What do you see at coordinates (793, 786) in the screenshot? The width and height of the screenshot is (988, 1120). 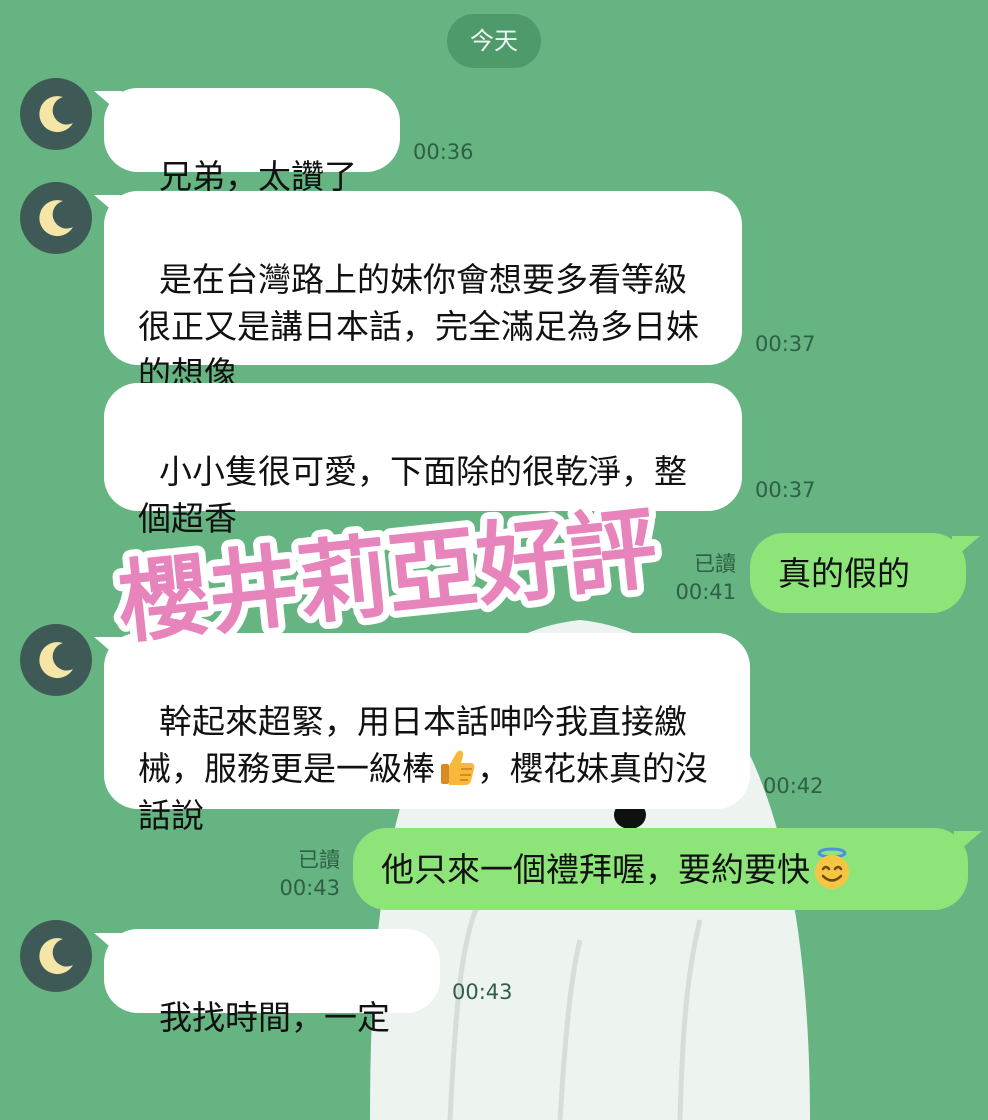 I see `message-time: 00:42` at bounding box center [793, 786].